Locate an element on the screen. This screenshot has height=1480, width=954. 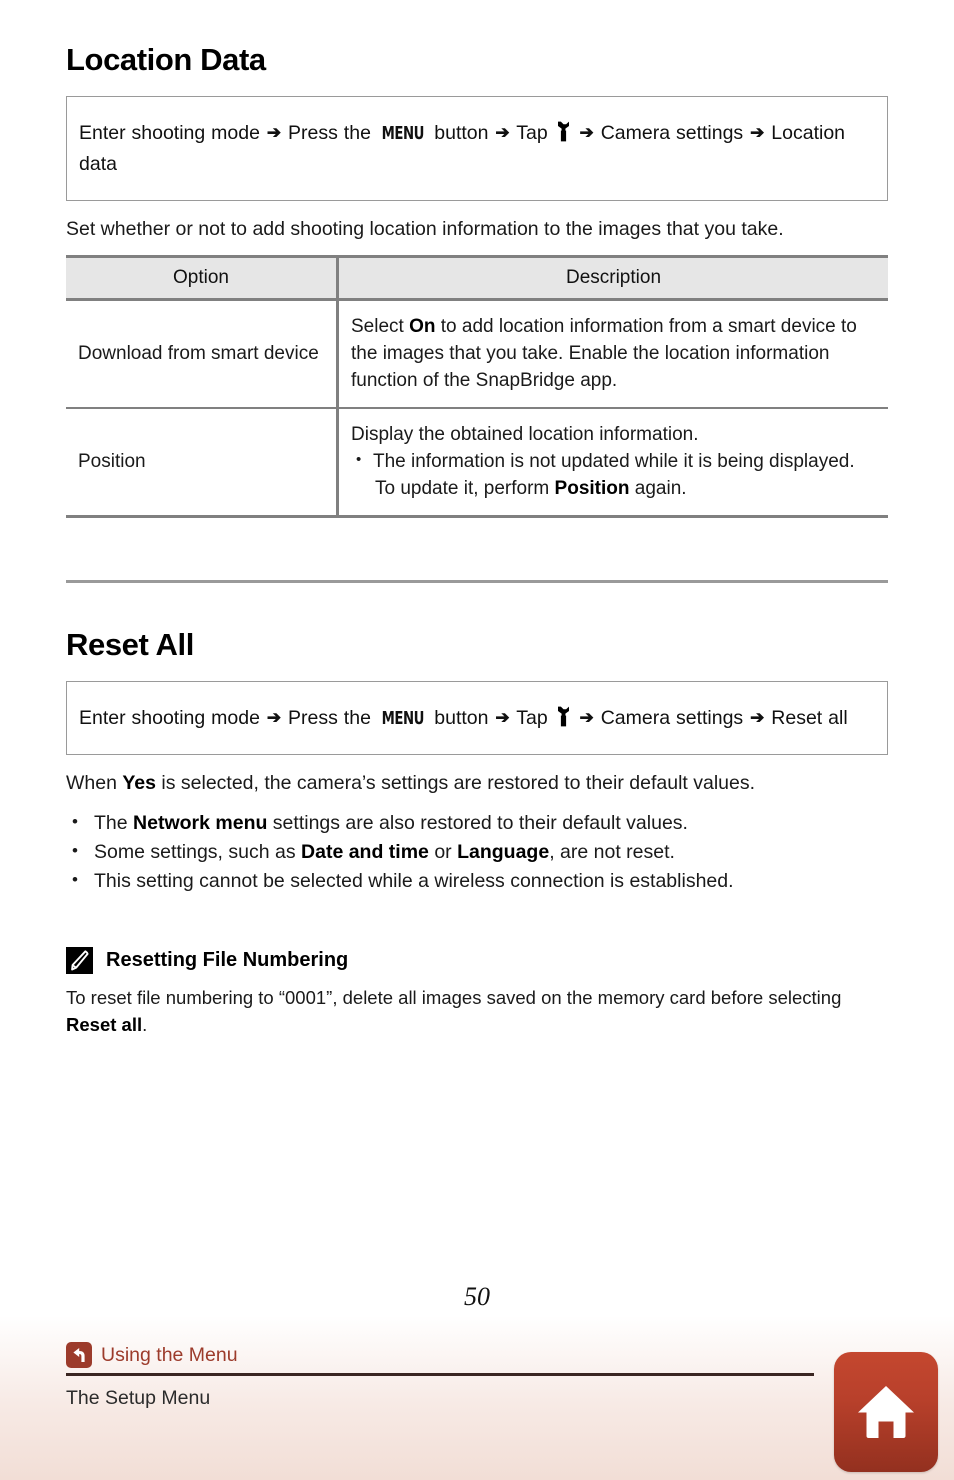
bullet-text-line2: To update it, perform Position again. is located at coordinates (625, 488).